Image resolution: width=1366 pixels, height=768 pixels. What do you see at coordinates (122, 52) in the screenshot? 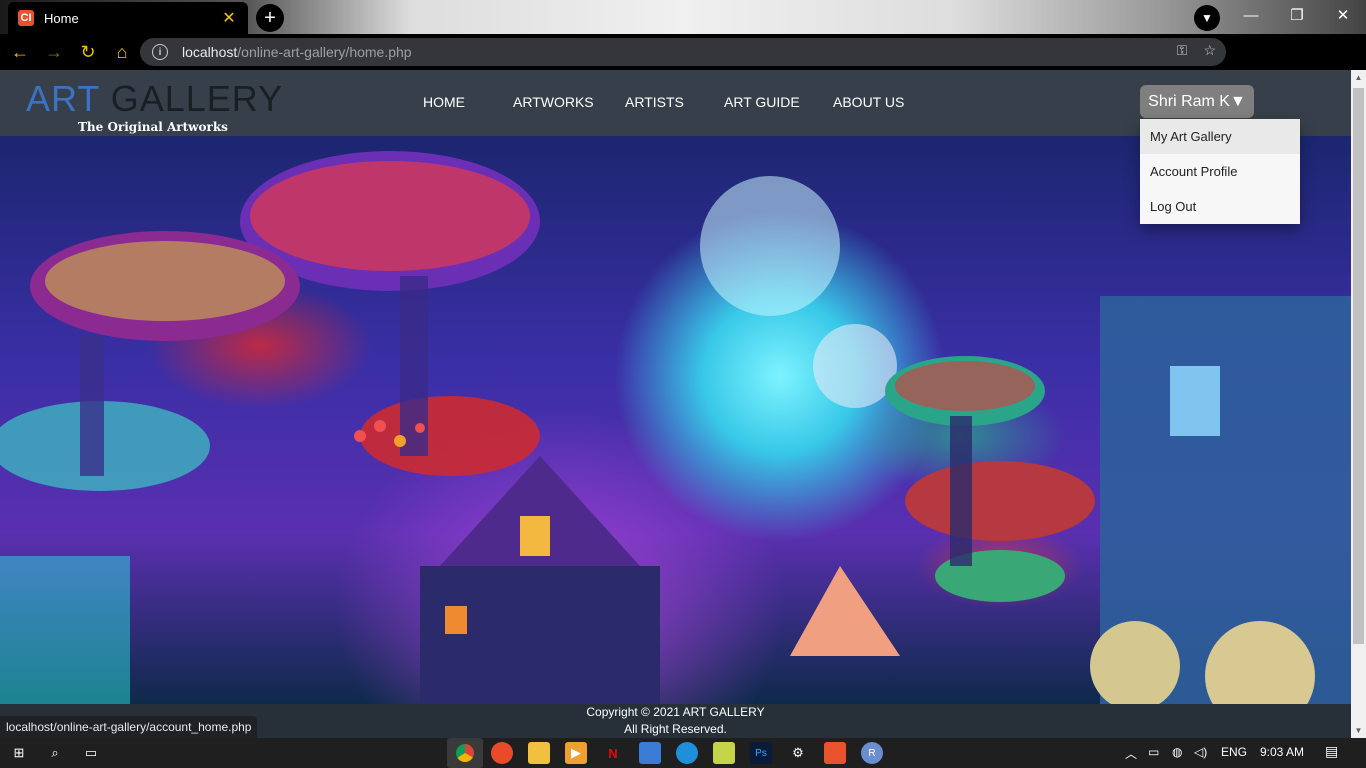
I see `home-icon: ⌂` at bounding box center [122, 52].